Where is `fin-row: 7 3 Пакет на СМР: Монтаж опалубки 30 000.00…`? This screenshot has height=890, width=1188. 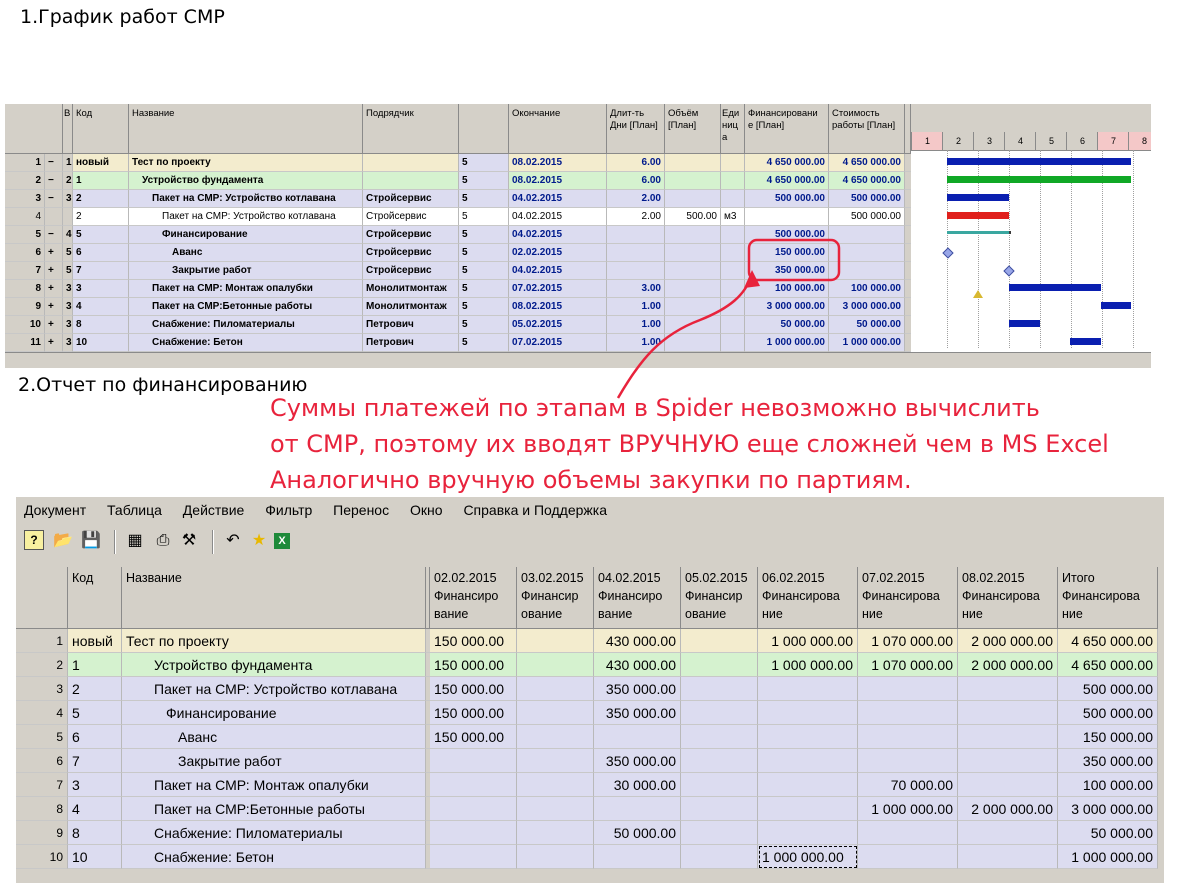 fin-row: 7 3 Пакет на СМР: Монтаж опалубки 30 000.00… is located at coordinates (590, 785).